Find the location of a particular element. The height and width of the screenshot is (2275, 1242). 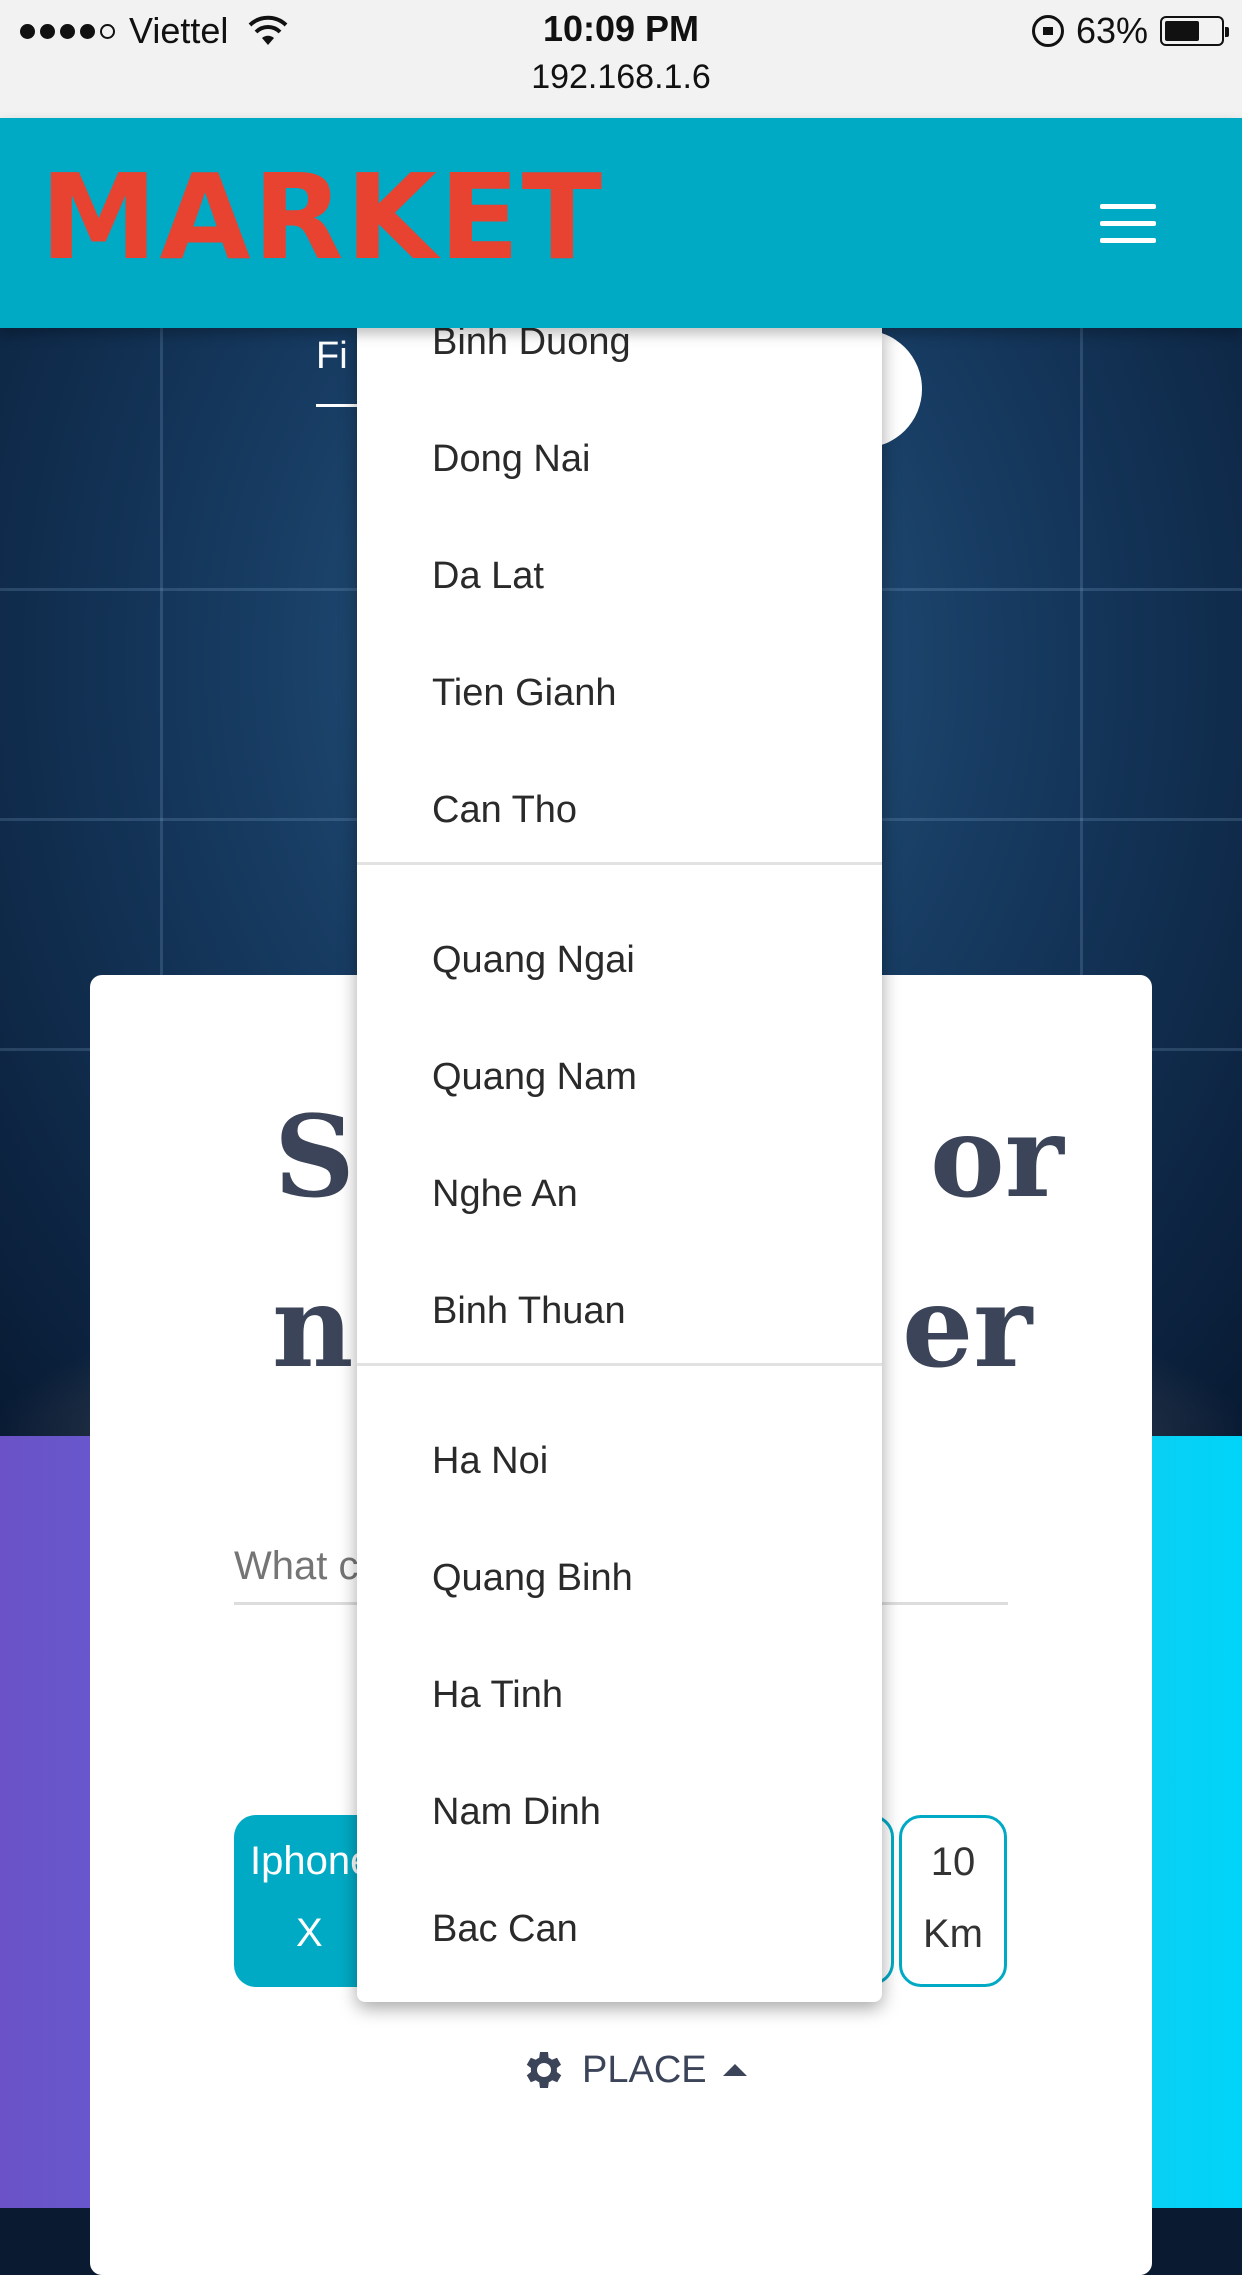

dropdown-item: Quang Nam is located at coordinates (534, 1077).